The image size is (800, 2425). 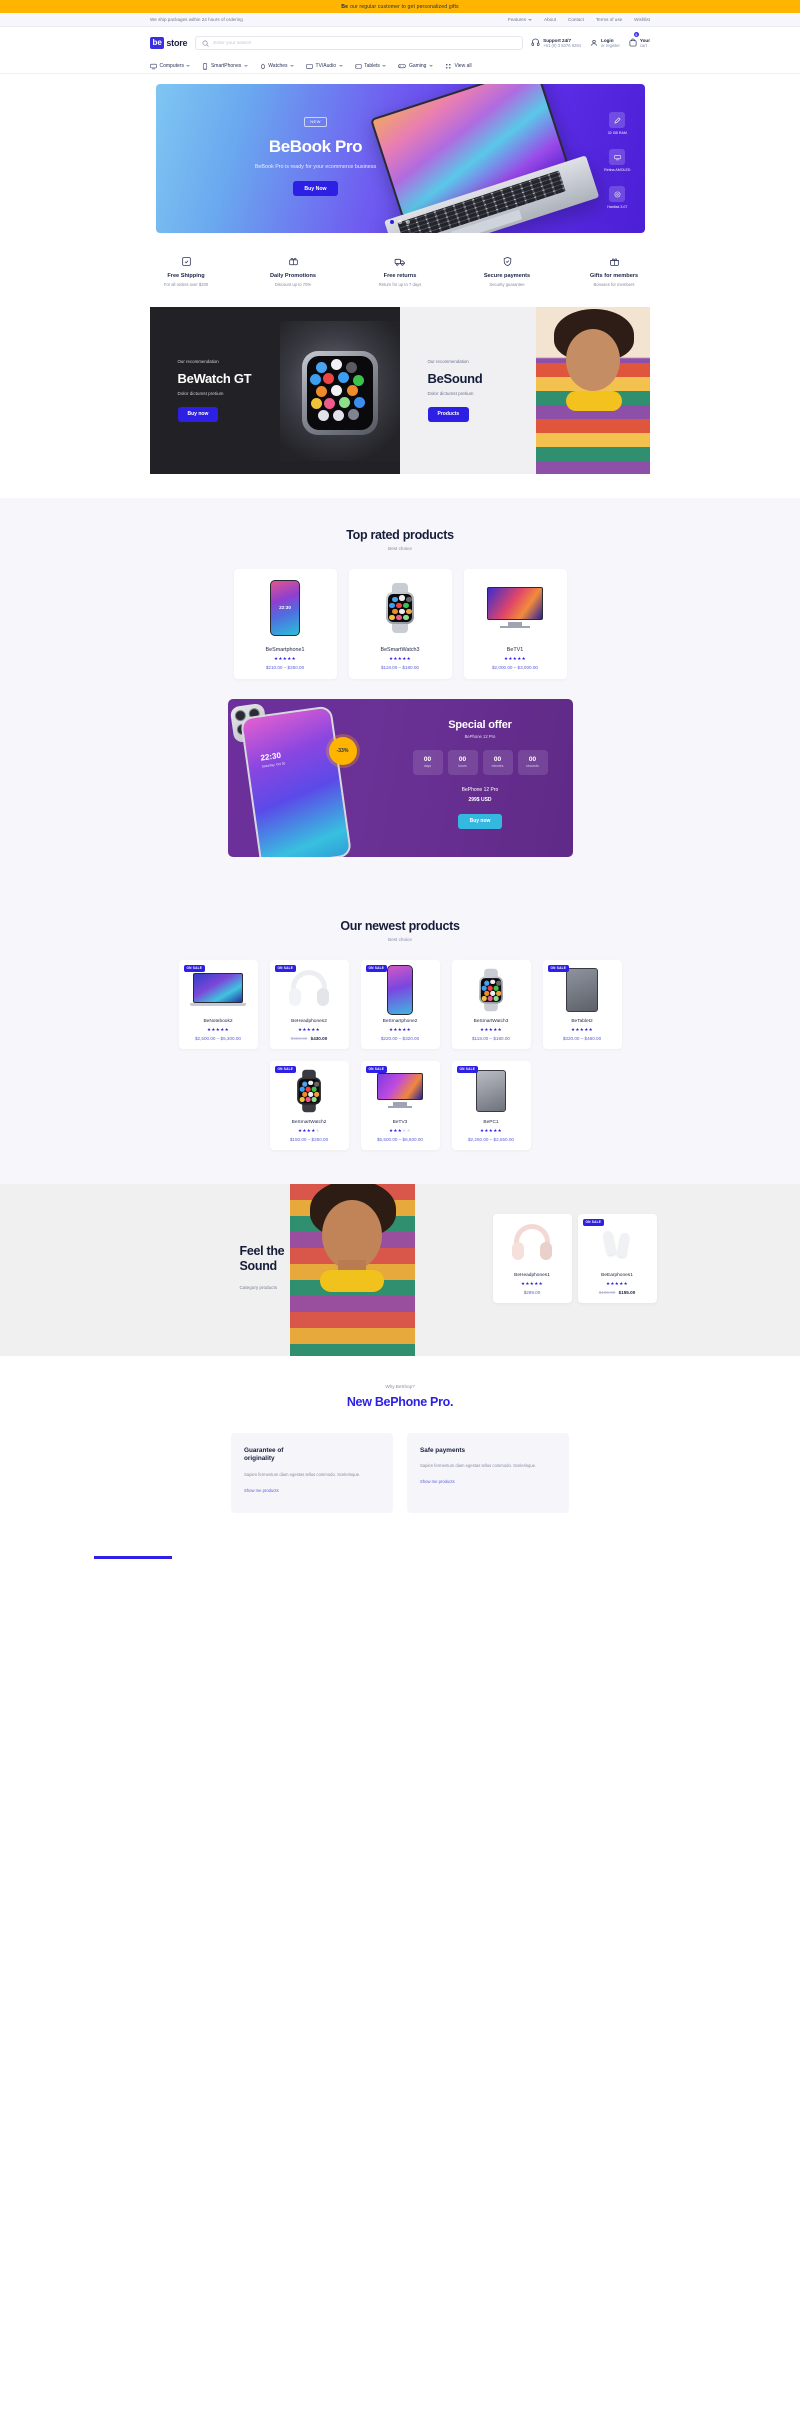 What do you see at coordinates (360, 1401) in the screenshot?
I see `why-title-plain: New` at bounding box center [360, 1401].